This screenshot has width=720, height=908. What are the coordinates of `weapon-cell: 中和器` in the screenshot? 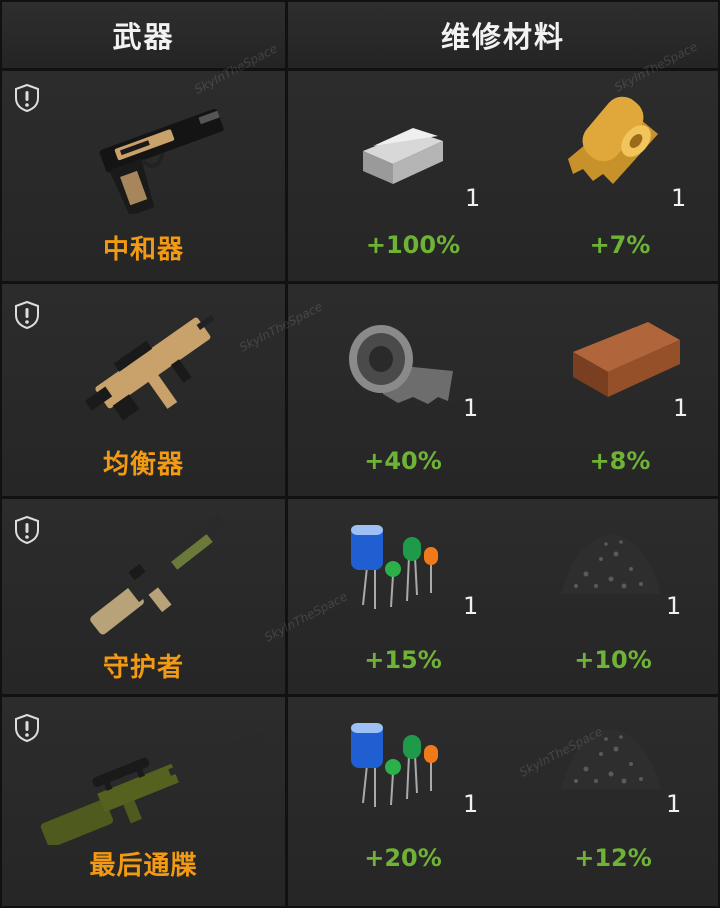 It's located at (143, 176).